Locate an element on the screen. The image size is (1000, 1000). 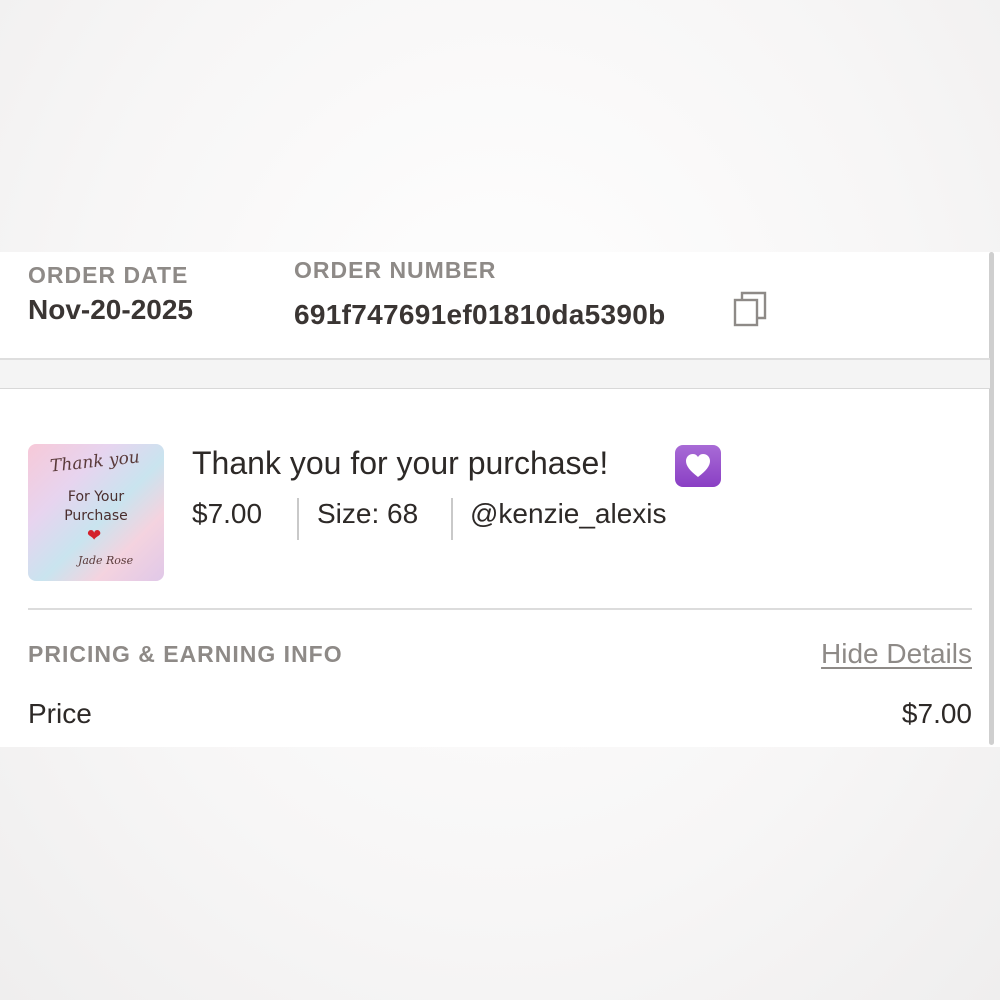
price-row-value: $7.00 is located at coordinates (936, 713).